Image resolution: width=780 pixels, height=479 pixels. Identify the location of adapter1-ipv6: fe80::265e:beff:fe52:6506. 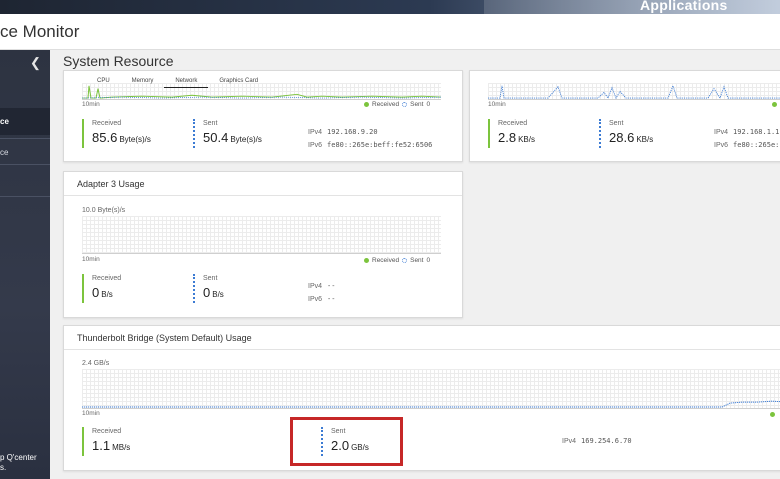
(380, 145).